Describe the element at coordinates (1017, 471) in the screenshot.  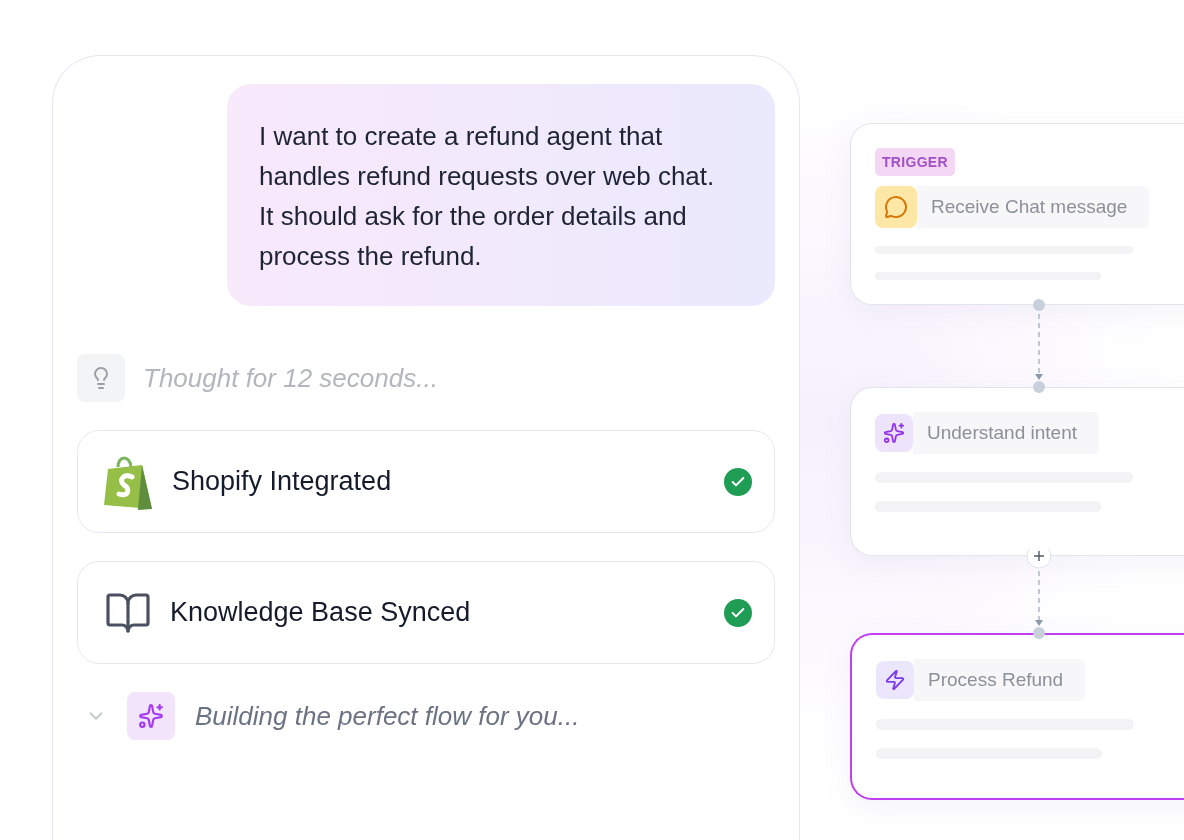
I see `flow-node: Understand intent` at that location.